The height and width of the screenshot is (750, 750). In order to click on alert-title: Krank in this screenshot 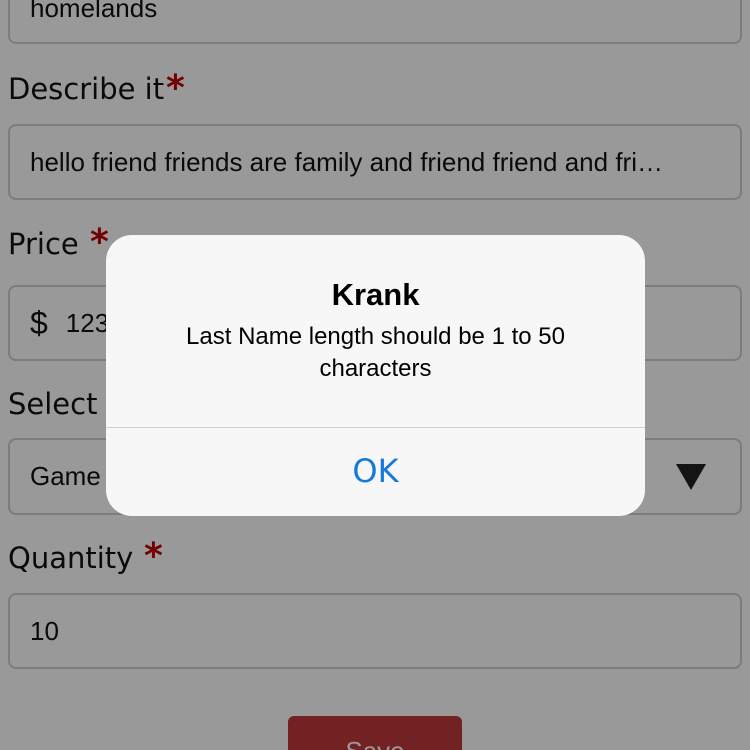, I will do `click(375, 294)`.